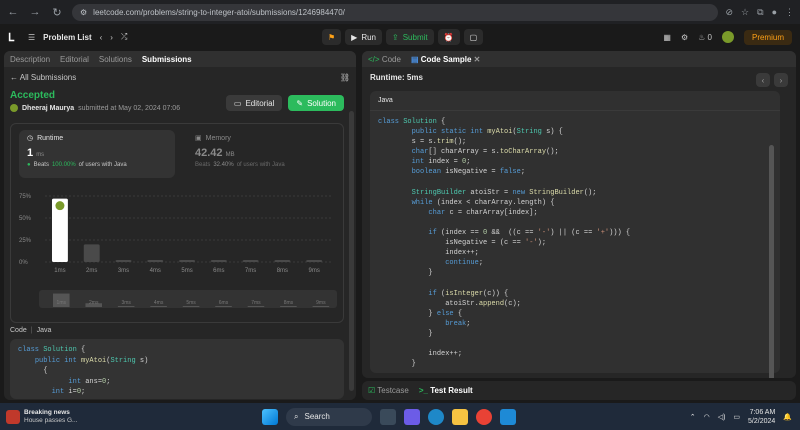 The image size is (800, 430). What do you see at coordinates (178, 234) in the screenshot?
I see `runtime-distribution-chart: 75% 50% 25% 0% 1ms 2ms 3ms 4ms 5ms 6ms 7ms 8ms 9ms` at bounding box center [178, 234].